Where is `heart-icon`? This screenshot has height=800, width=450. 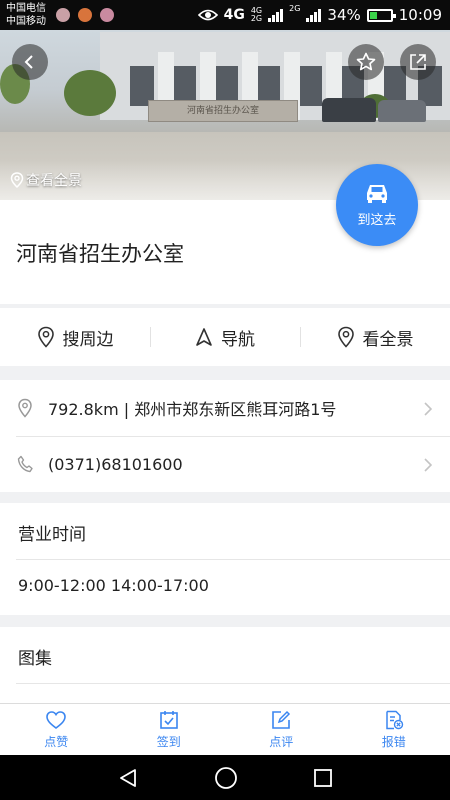 heart-icon is located at coordinates (56, 719).